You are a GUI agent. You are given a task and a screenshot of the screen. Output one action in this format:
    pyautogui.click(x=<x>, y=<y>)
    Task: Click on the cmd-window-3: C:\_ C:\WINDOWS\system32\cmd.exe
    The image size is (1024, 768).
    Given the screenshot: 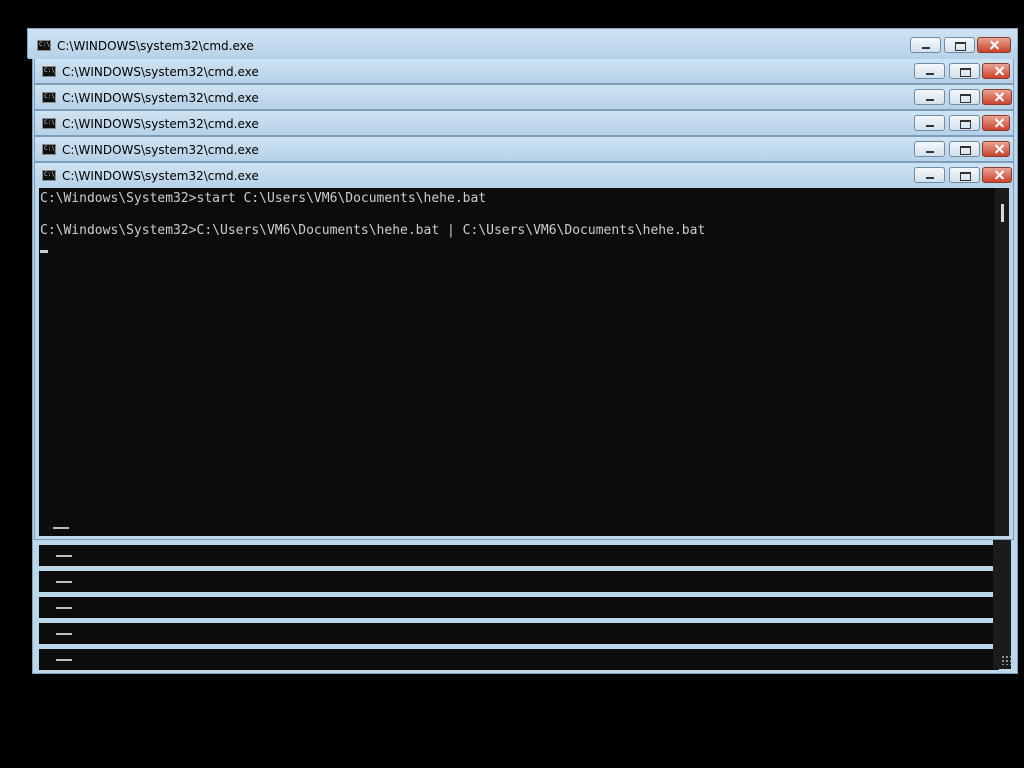 What is the action you would take?
    pyautogui.click(x=524, y=97)
    